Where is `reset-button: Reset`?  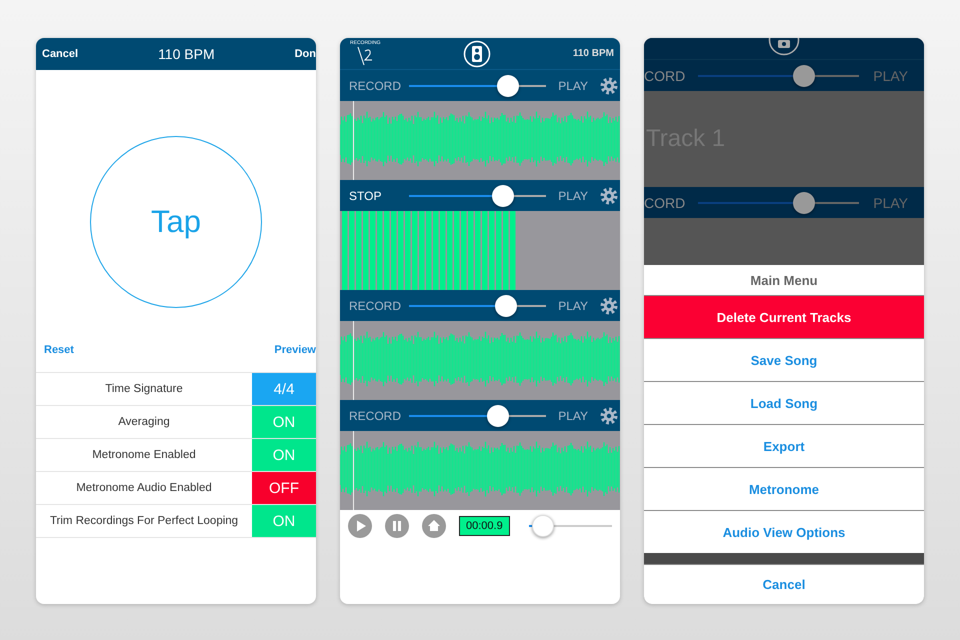
reset-button: Reset is located at coordinates (59, 350).